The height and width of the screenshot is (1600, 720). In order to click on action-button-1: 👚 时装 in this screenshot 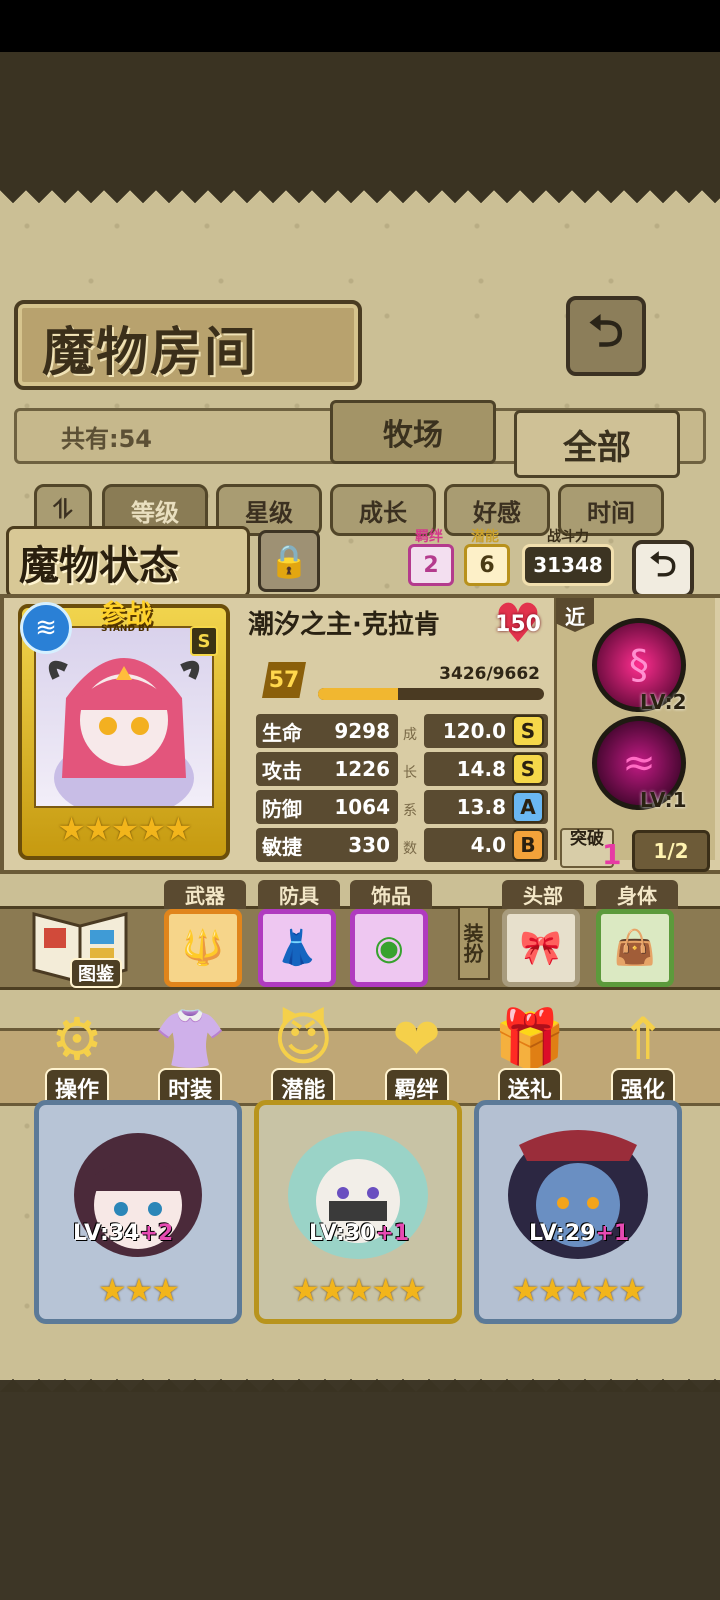, I will do `click(190, 1056)`.